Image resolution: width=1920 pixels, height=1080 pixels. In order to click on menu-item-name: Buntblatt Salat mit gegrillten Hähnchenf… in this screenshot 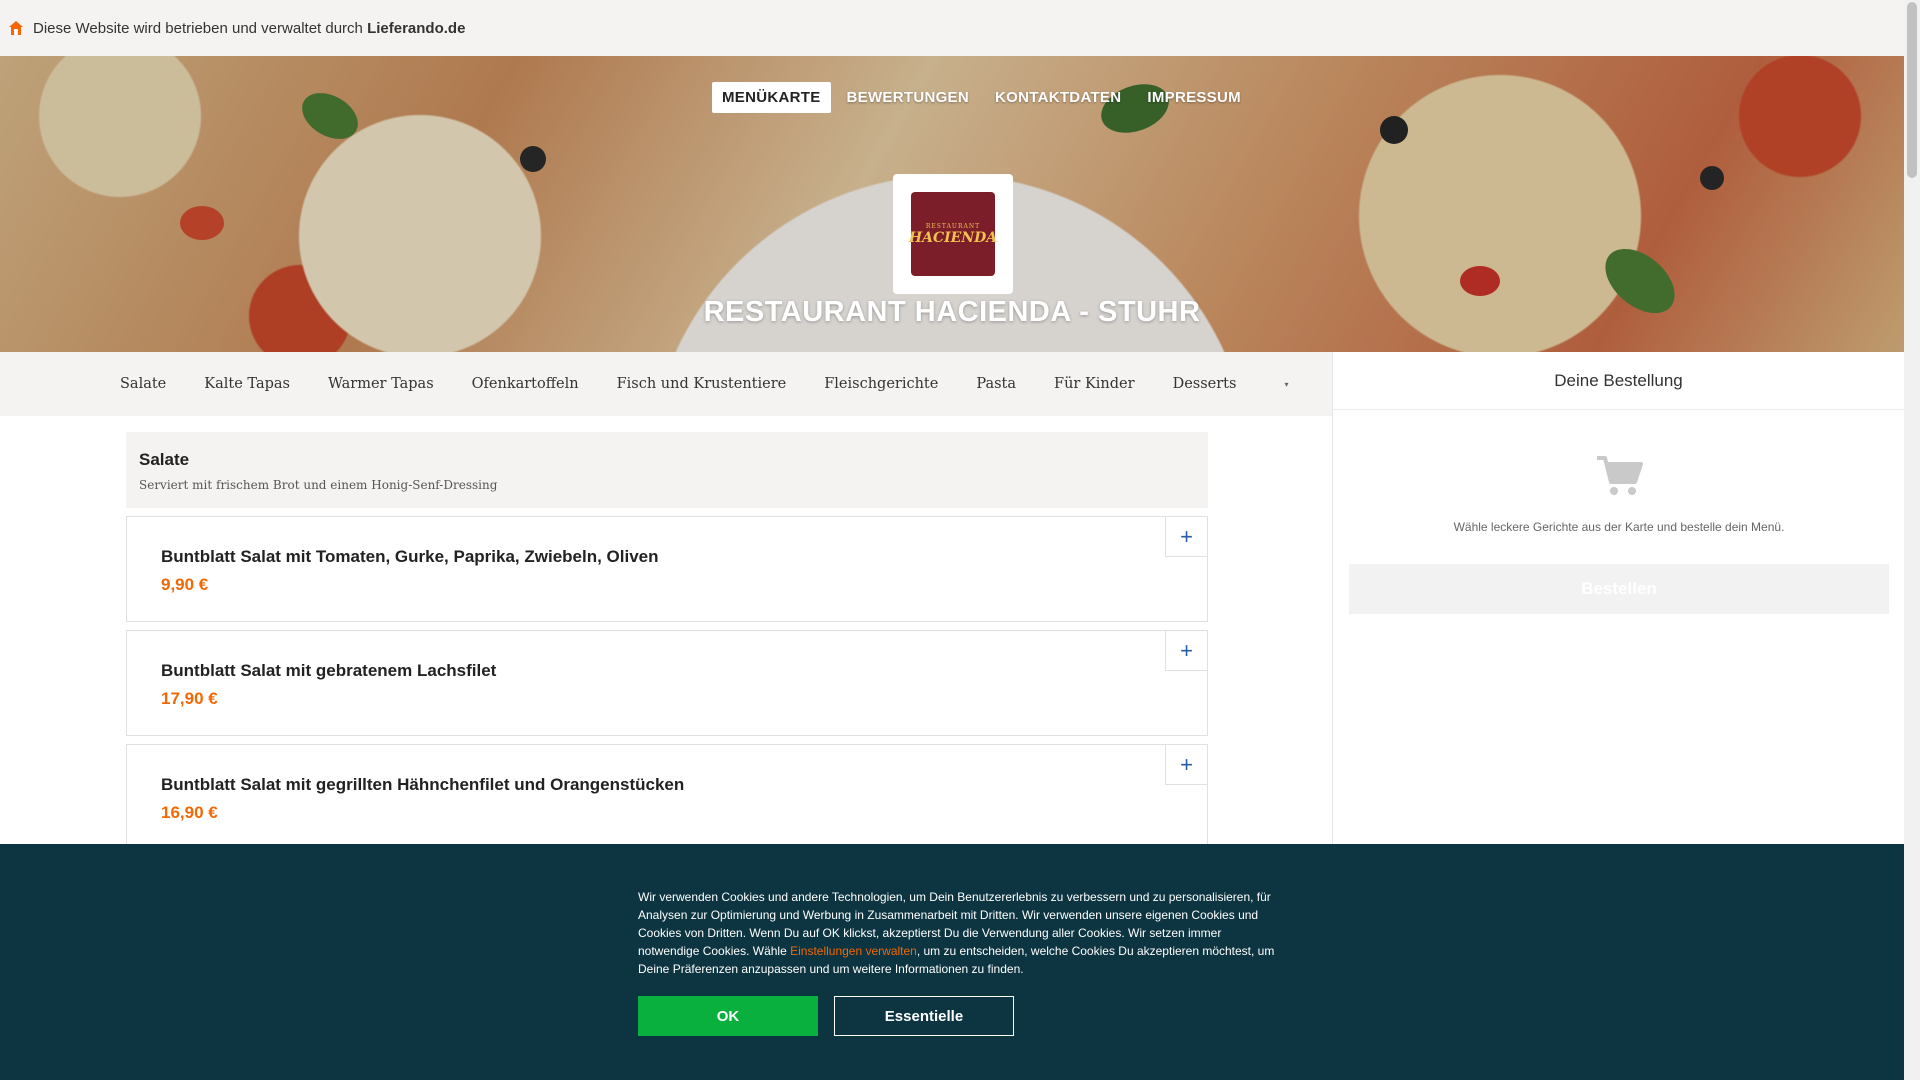, I will do `click(423, 784)`.